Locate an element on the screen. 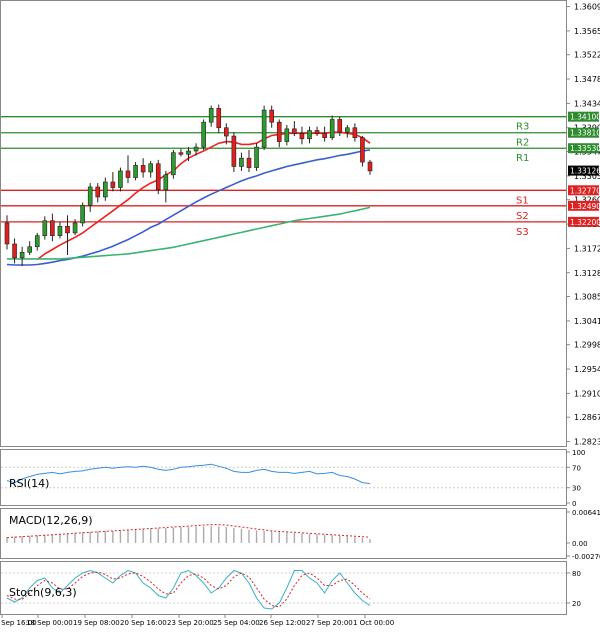  price-tick-label: 1.29540 is located at coordinates (587, 369).